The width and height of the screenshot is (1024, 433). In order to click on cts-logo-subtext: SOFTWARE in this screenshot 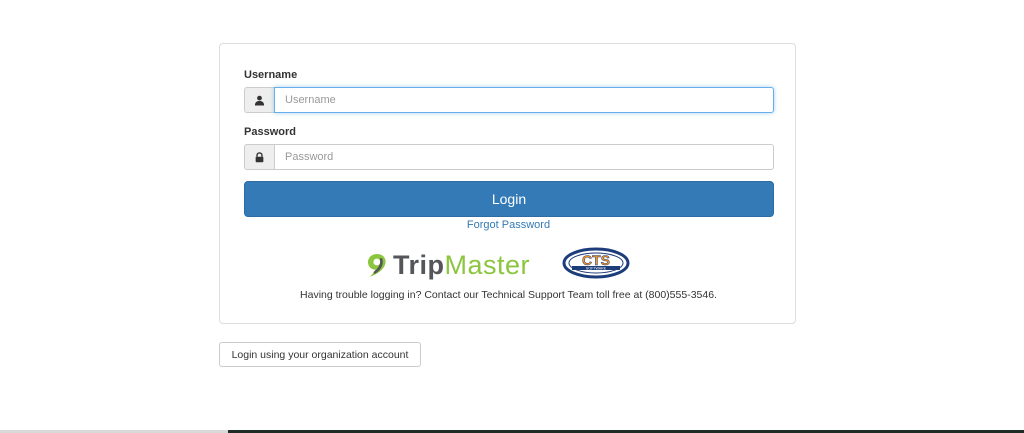, I will do `click(596, 268)`.